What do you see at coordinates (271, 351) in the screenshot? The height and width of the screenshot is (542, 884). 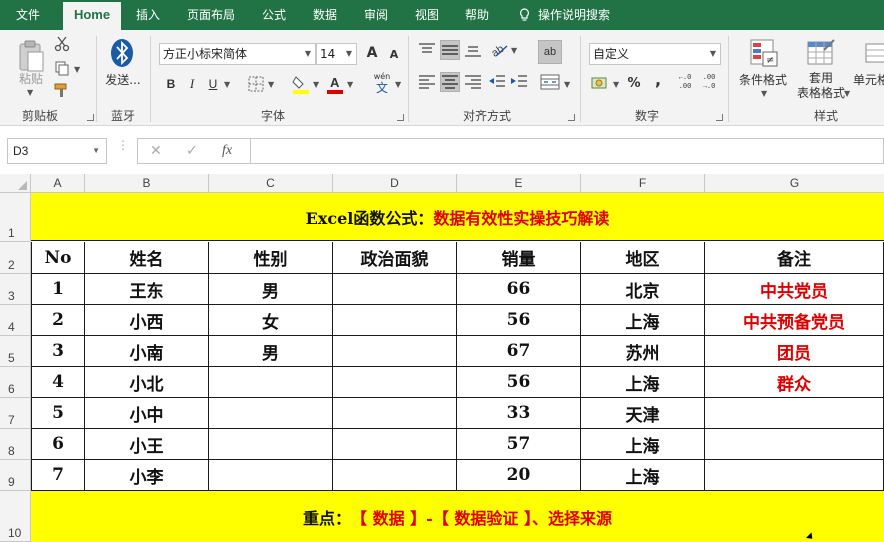 I see `cell-c5: 男` at bounding box center [271, 351].